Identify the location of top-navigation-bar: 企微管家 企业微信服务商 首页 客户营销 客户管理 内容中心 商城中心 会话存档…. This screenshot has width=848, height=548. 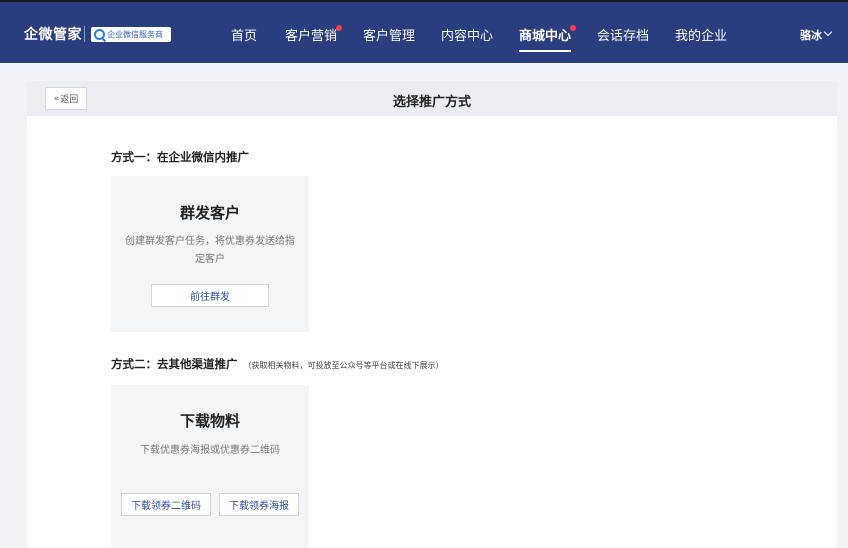
(424, 31).